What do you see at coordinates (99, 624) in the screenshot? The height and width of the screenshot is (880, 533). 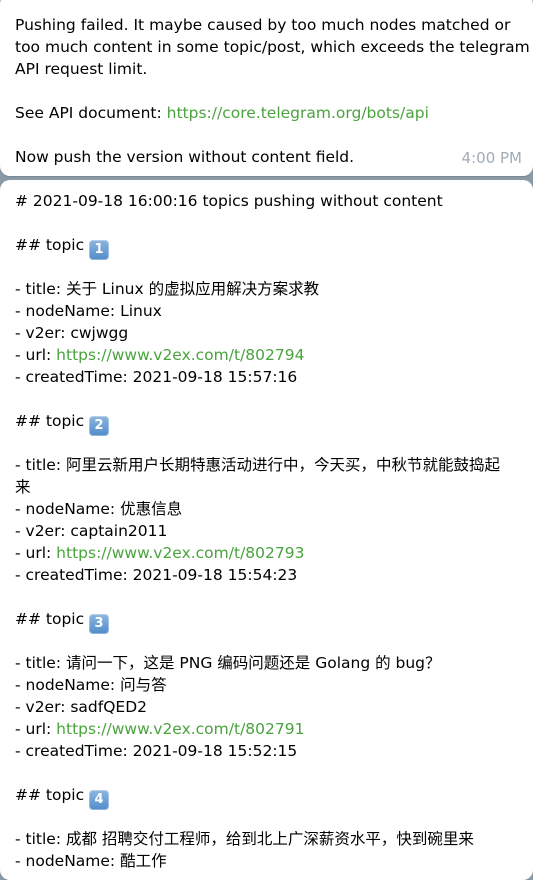 I see `keycap-number-icon: 3` at bounding box center [99, 624].